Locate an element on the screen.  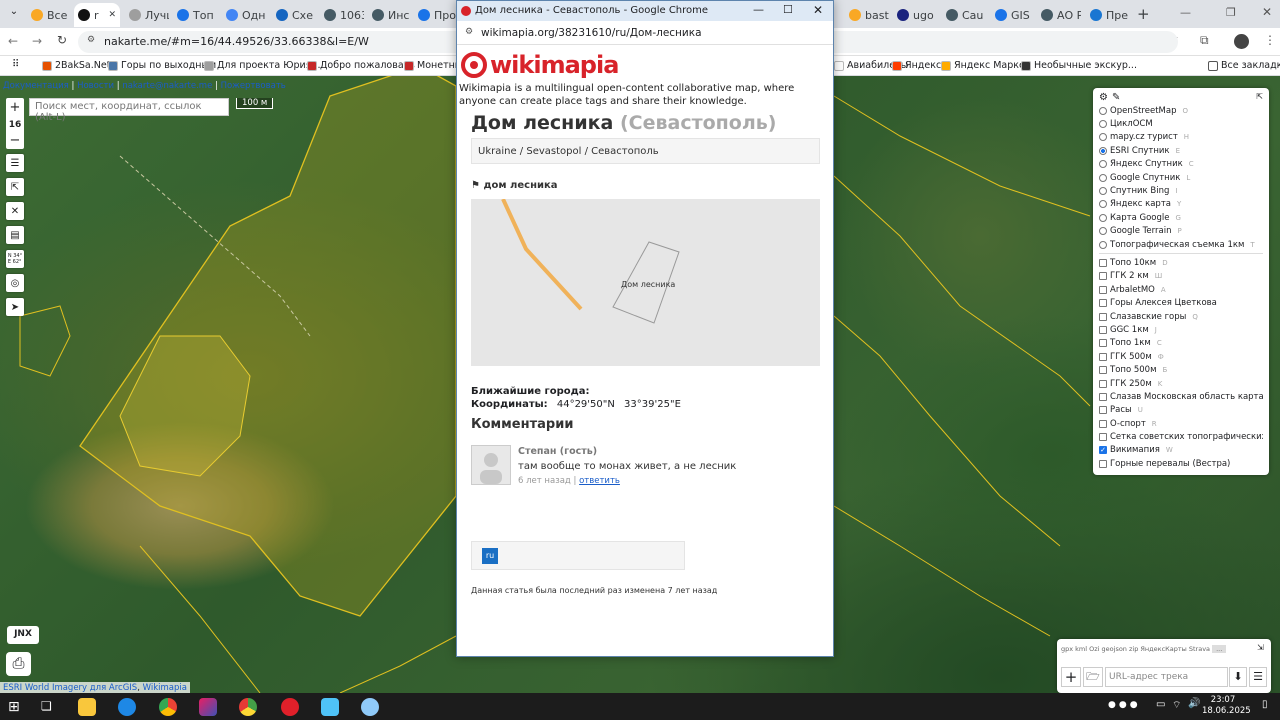
paint-icon is located at coordinates (370, 707).